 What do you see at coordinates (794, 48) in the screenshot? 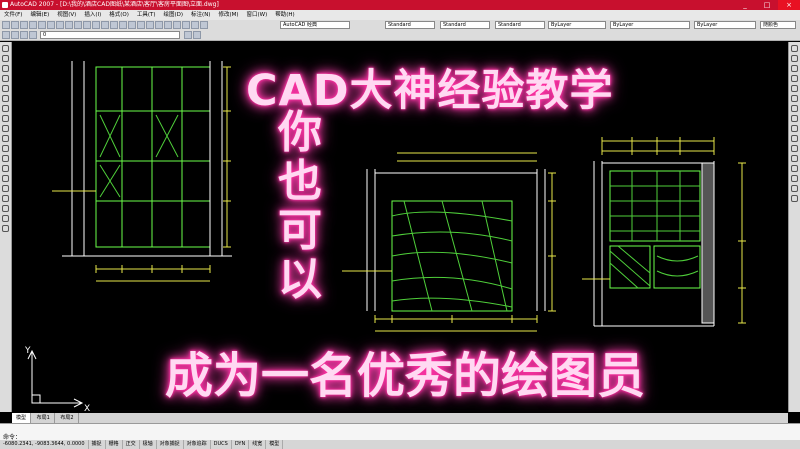
I see `erase-icon` at bounding box center [794, 48].